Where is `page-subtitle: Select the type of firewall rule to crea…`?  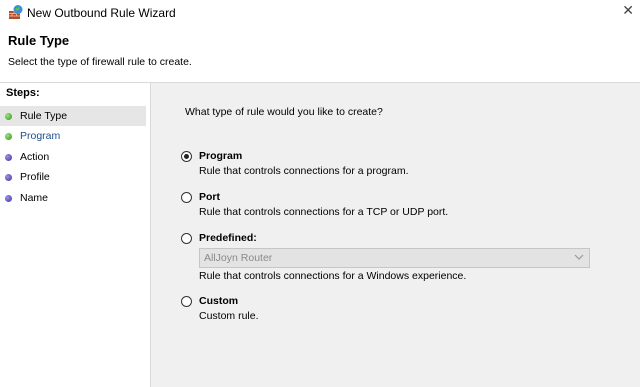
page-subtitle: Select the type of firewall rule to crea… is located at coordinates (100, 62).